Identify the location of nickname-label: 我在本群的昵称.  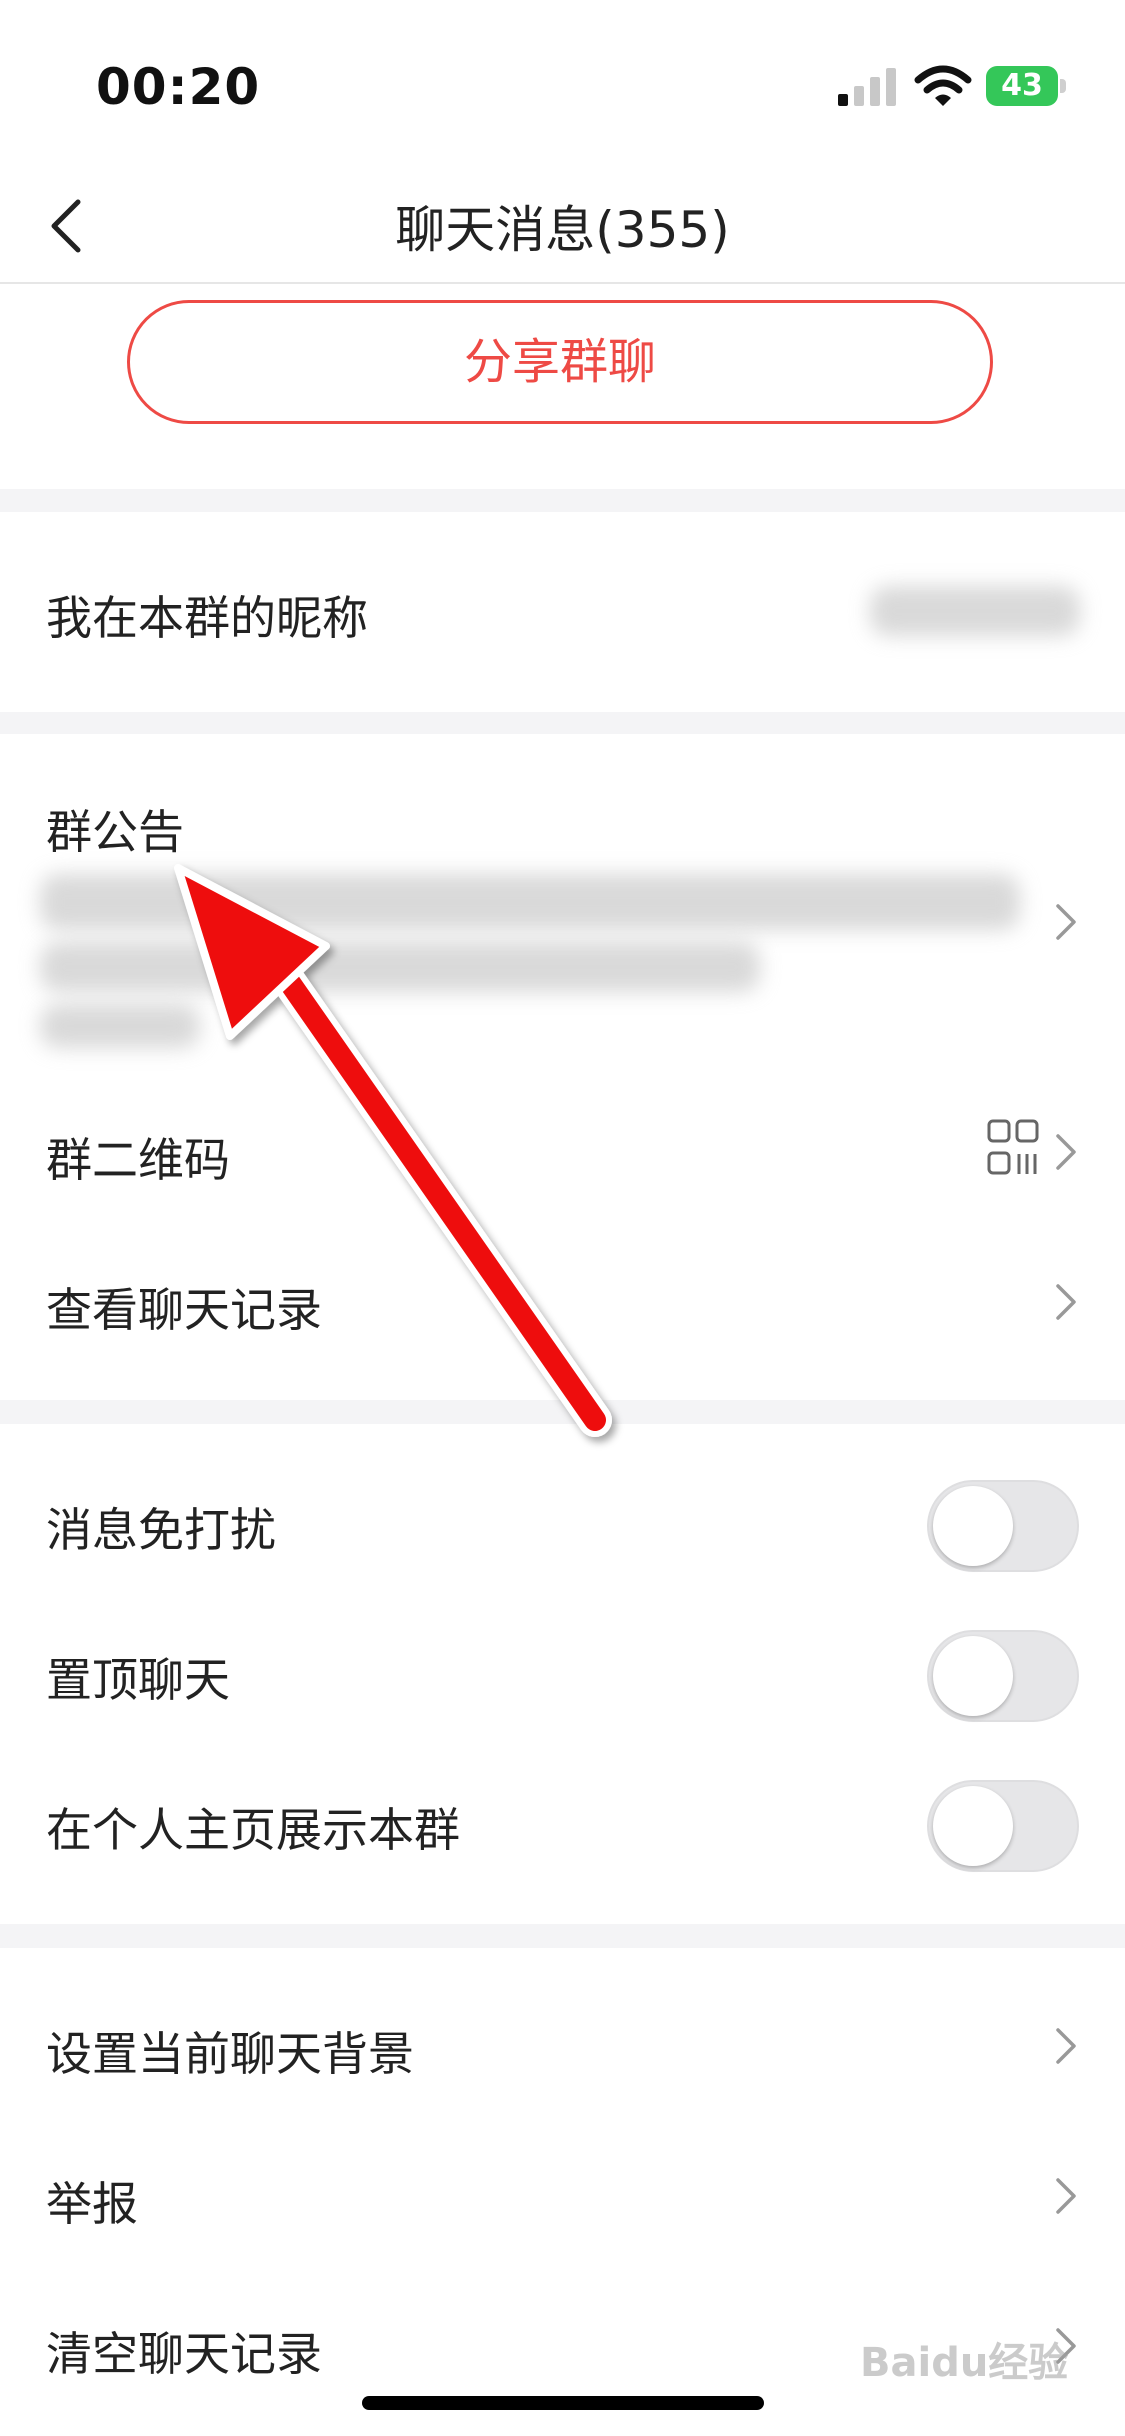
(207, 618).